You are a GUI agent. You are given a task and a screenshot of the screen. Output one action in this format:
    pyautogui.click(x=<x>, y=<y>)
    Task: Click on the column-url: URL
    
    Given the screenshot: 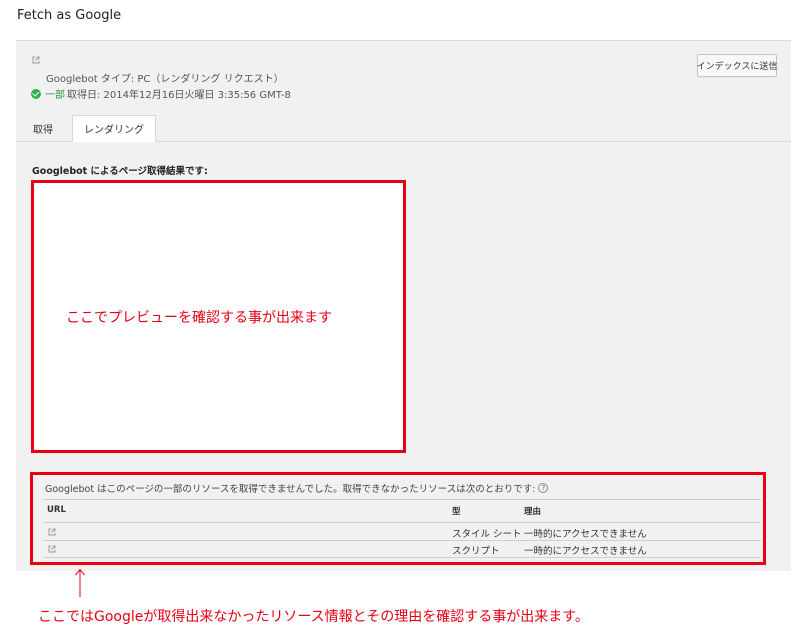 What is the action you would take?
    pyautogui.click(x=56, y=510)
    